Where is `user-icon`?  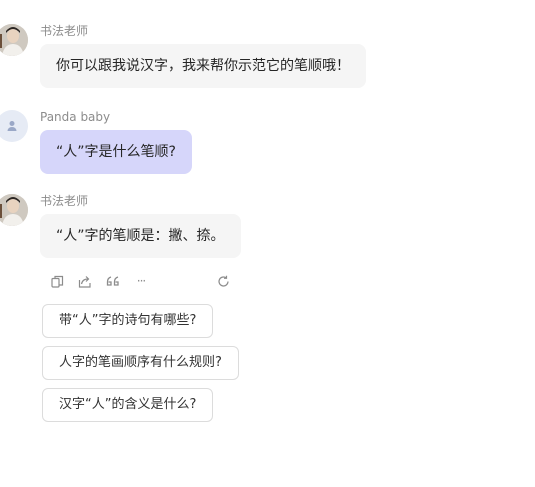 user-icon is located at coordinates (12, 126).